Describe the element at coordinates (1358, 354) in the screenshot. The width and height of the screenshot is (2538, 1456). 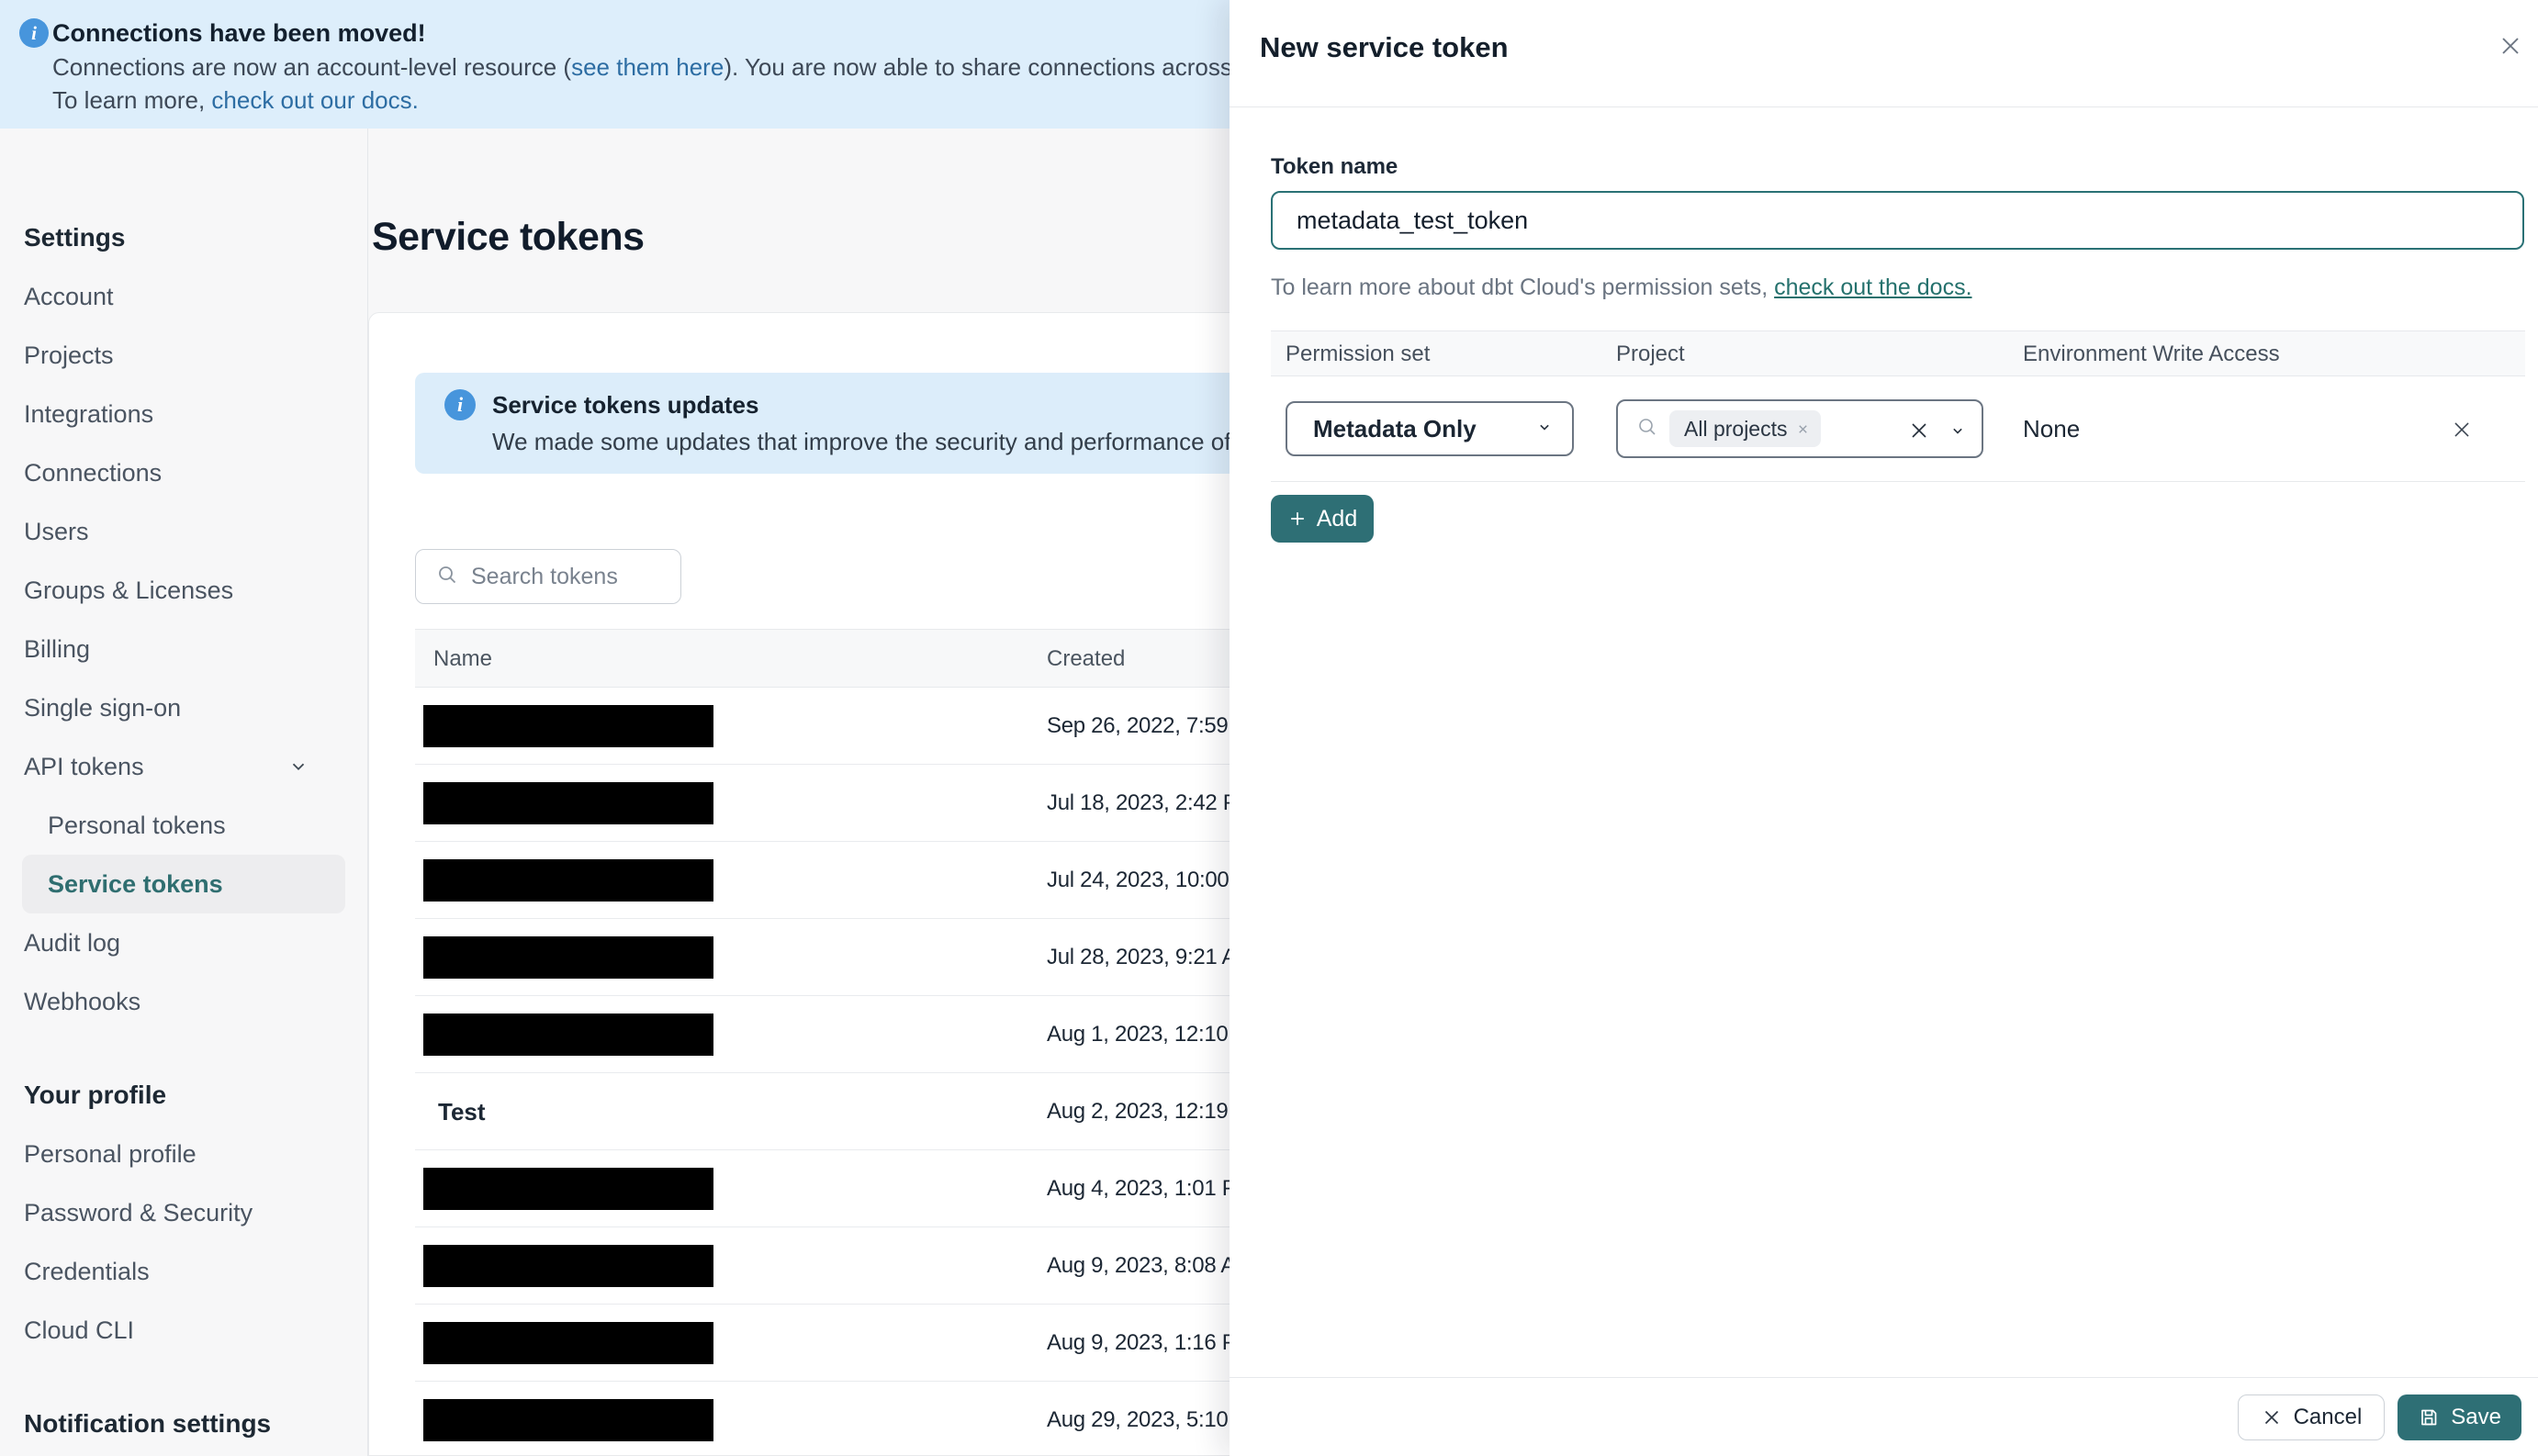
I see `column-header-permission-set: Permission set` at that location.